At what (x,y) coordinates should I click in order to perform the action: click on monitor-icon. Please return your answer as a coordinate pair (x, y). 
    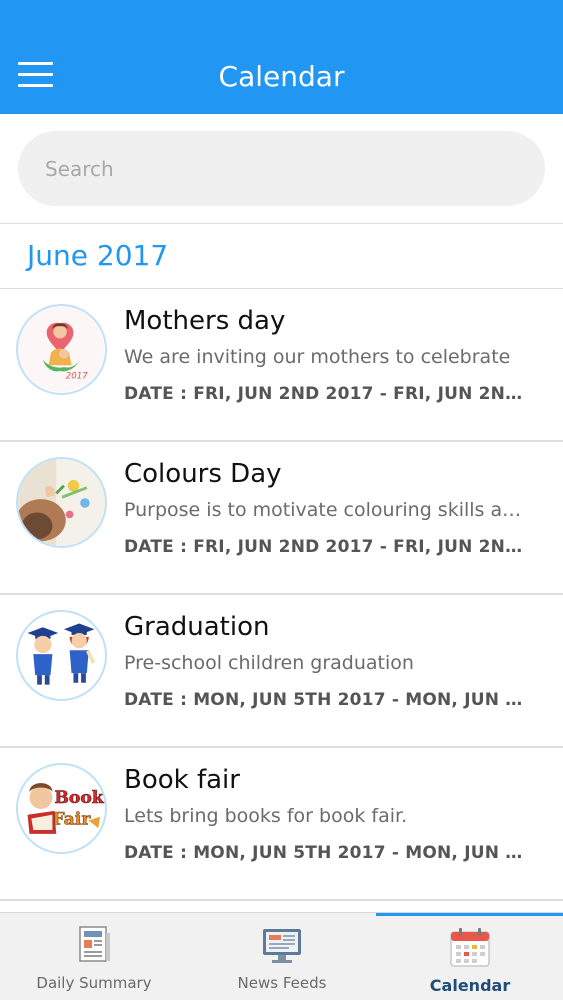
    Looking at the image, I should click on (282, 945).